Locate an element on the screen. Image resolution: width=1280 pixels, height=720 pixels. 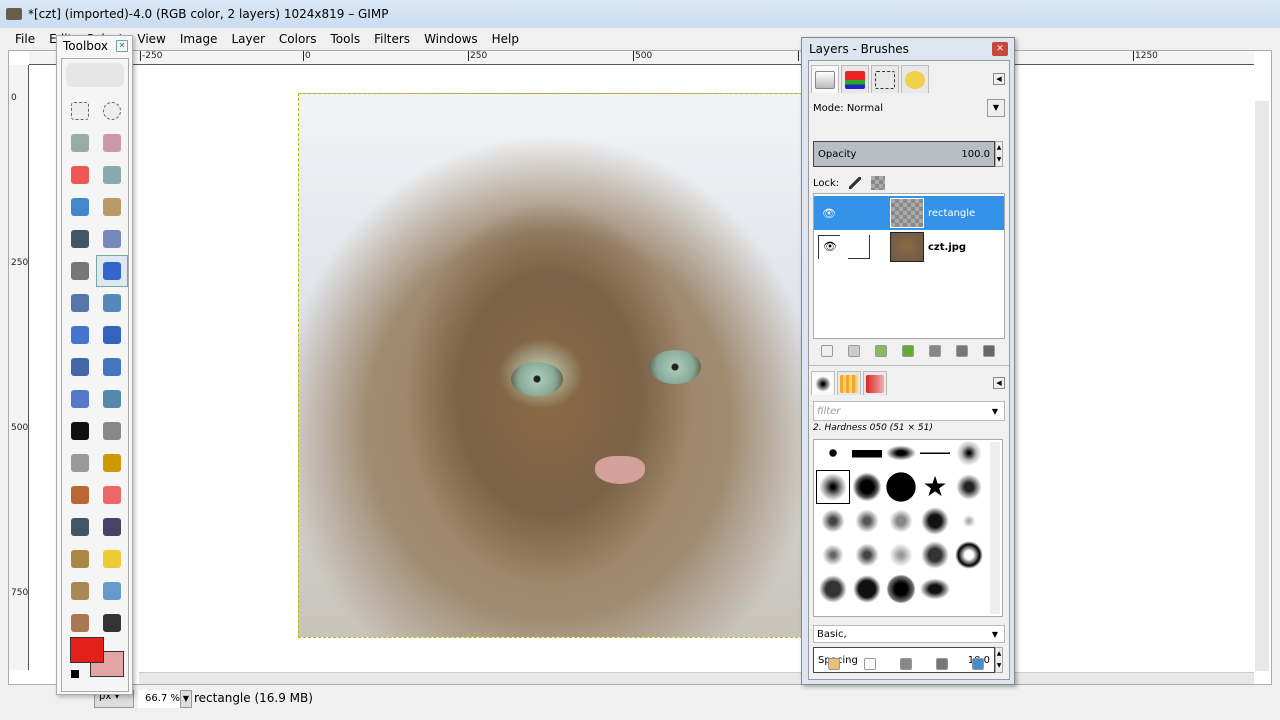
tool-perspective is located at coordinates (112, 367).